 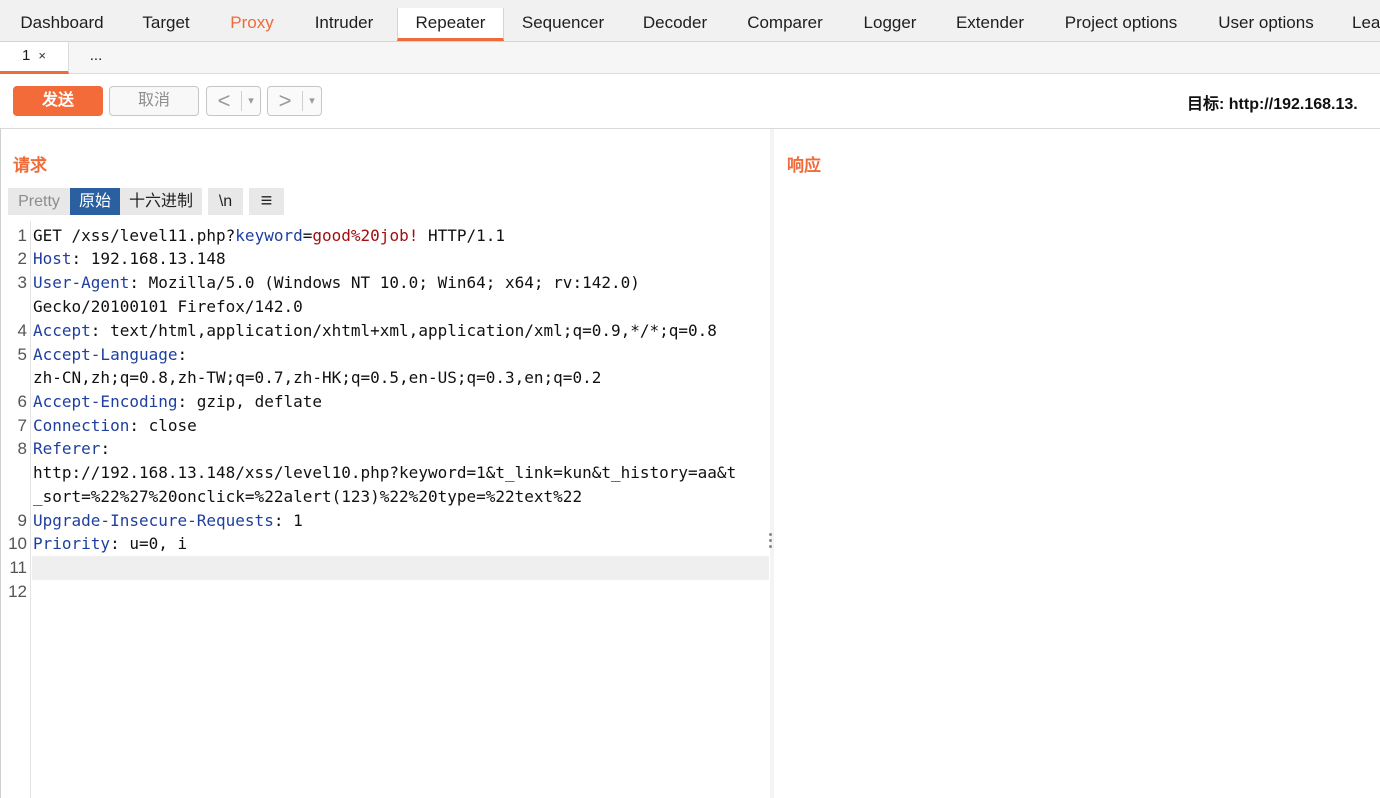 What do you see at coordinates (105, 354) in the screenshot?
I see `header-name: Accept-Language` at bounding box center [105, 354].